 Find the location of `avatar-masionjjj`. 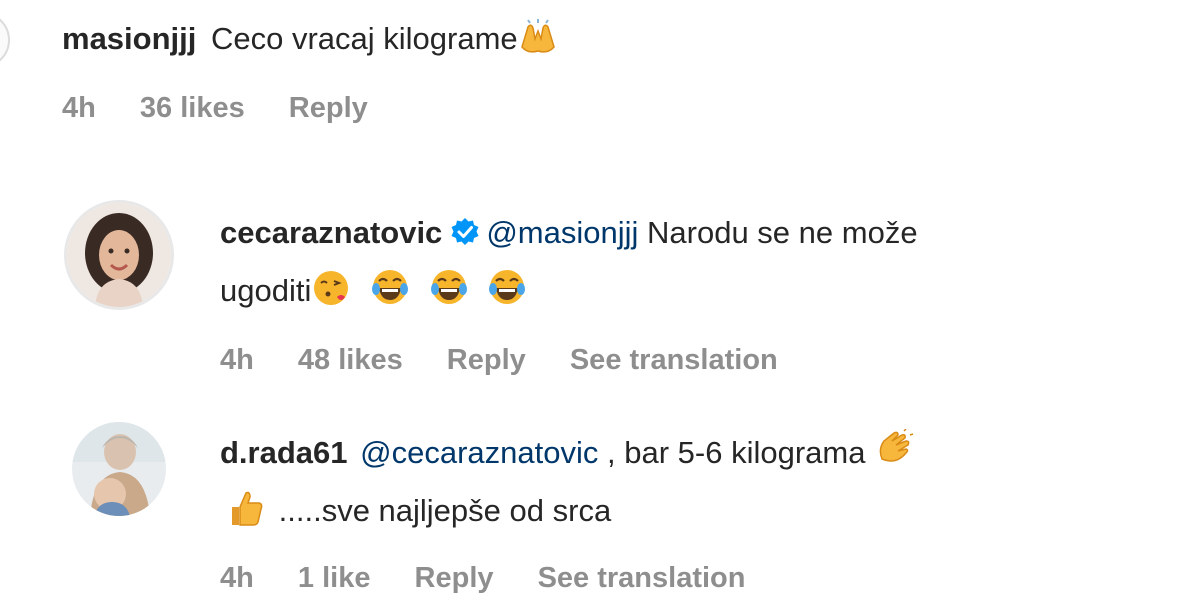

avatar-masionjjj is located at coordinates (5, 40).